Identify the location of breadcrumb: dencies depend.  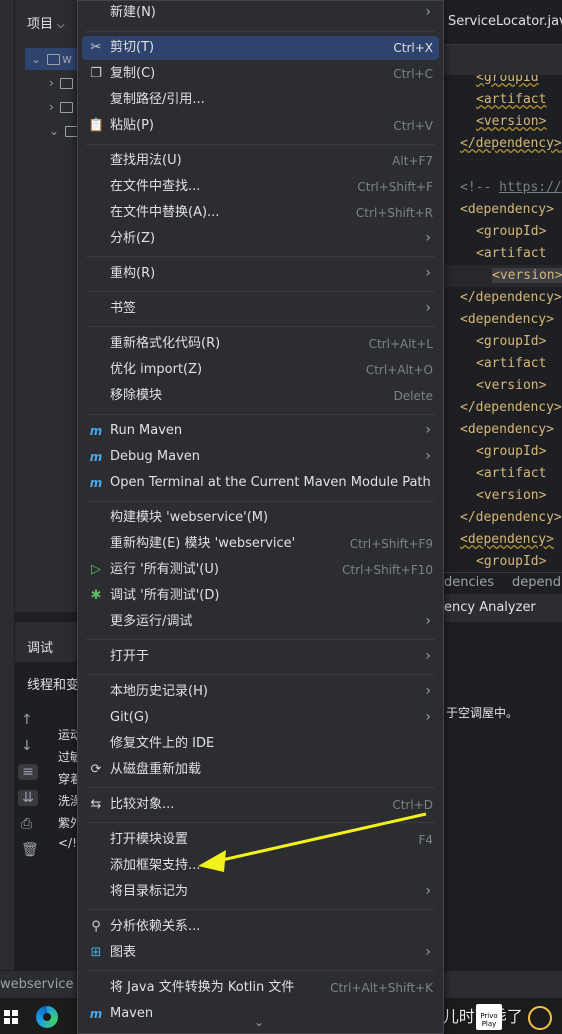
(503, 583).